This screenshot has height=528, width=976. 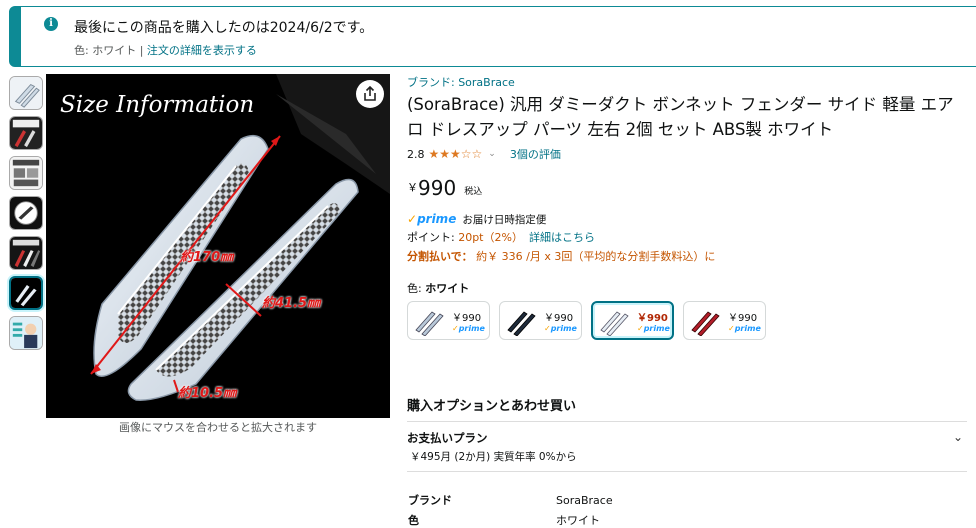 I want to click on info-icon: i, so click(x=51, y=24).